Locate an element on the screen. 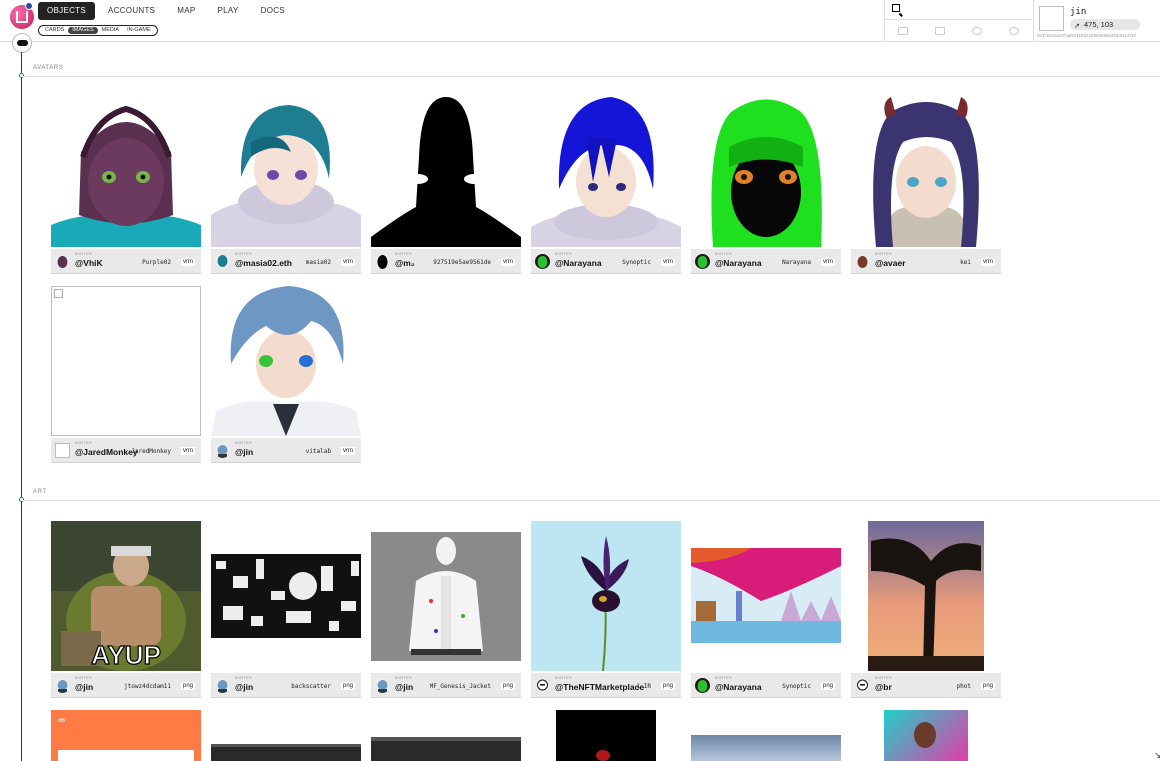 This screenshot has width=1160, height=761. card-footer: MINTER @br phot png is located at coordinates (926, 685).